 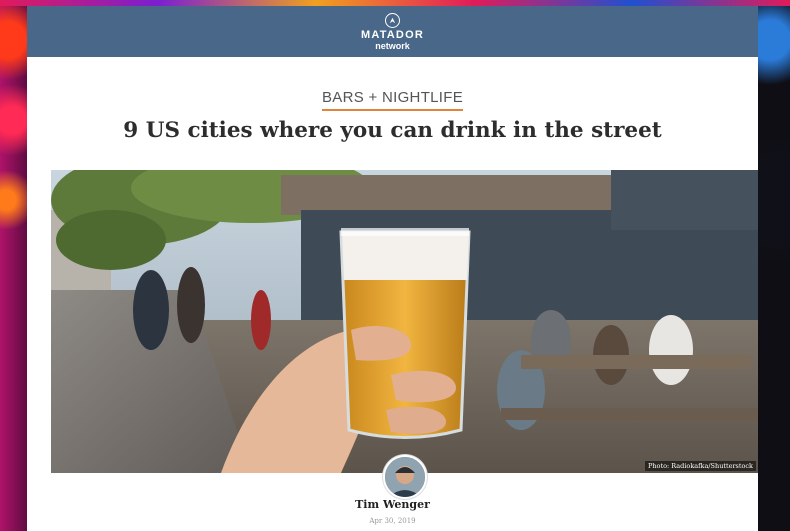 What do you see at coordinates (392, 20) in the screenshot?
I see `compass-icon` at bounding box center [392, 20].